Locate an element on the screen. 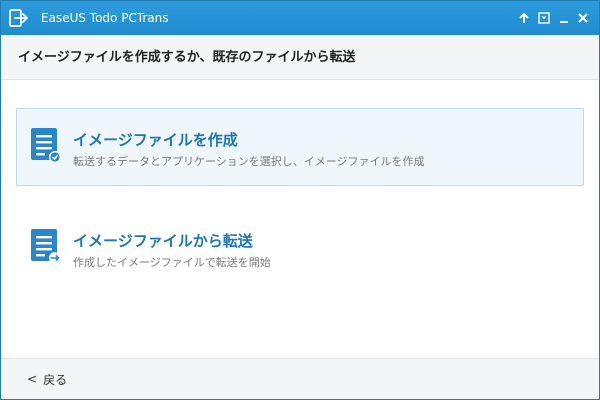 The image size is (600, 400). restore-button is located at coordinates (544, 18).